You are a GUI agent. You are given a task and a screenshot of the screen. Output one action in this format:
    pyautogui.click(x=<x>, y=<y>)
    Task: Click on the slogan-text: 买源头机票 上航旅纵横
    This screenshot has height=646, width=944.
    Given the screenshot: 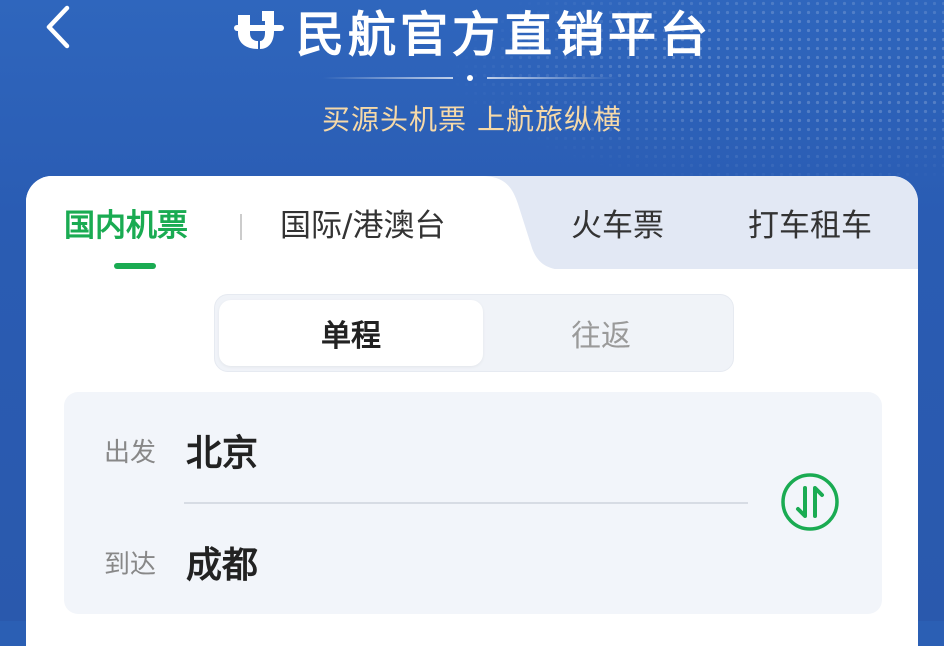 What is the action you would take?
    pyautogui.click(x=472, y=119)
    